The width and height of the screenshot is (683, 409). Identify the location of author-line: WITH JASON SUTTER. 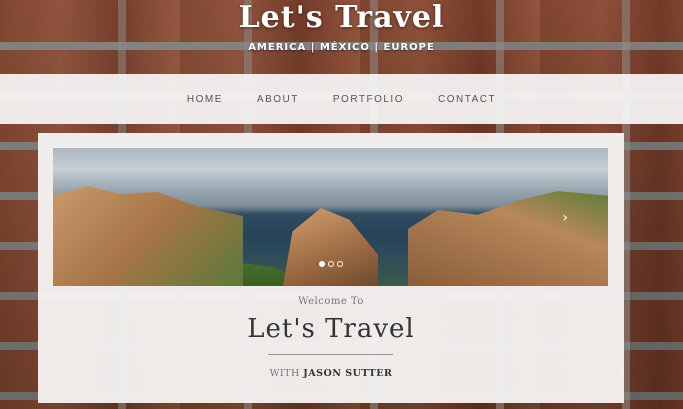
(331, 373).